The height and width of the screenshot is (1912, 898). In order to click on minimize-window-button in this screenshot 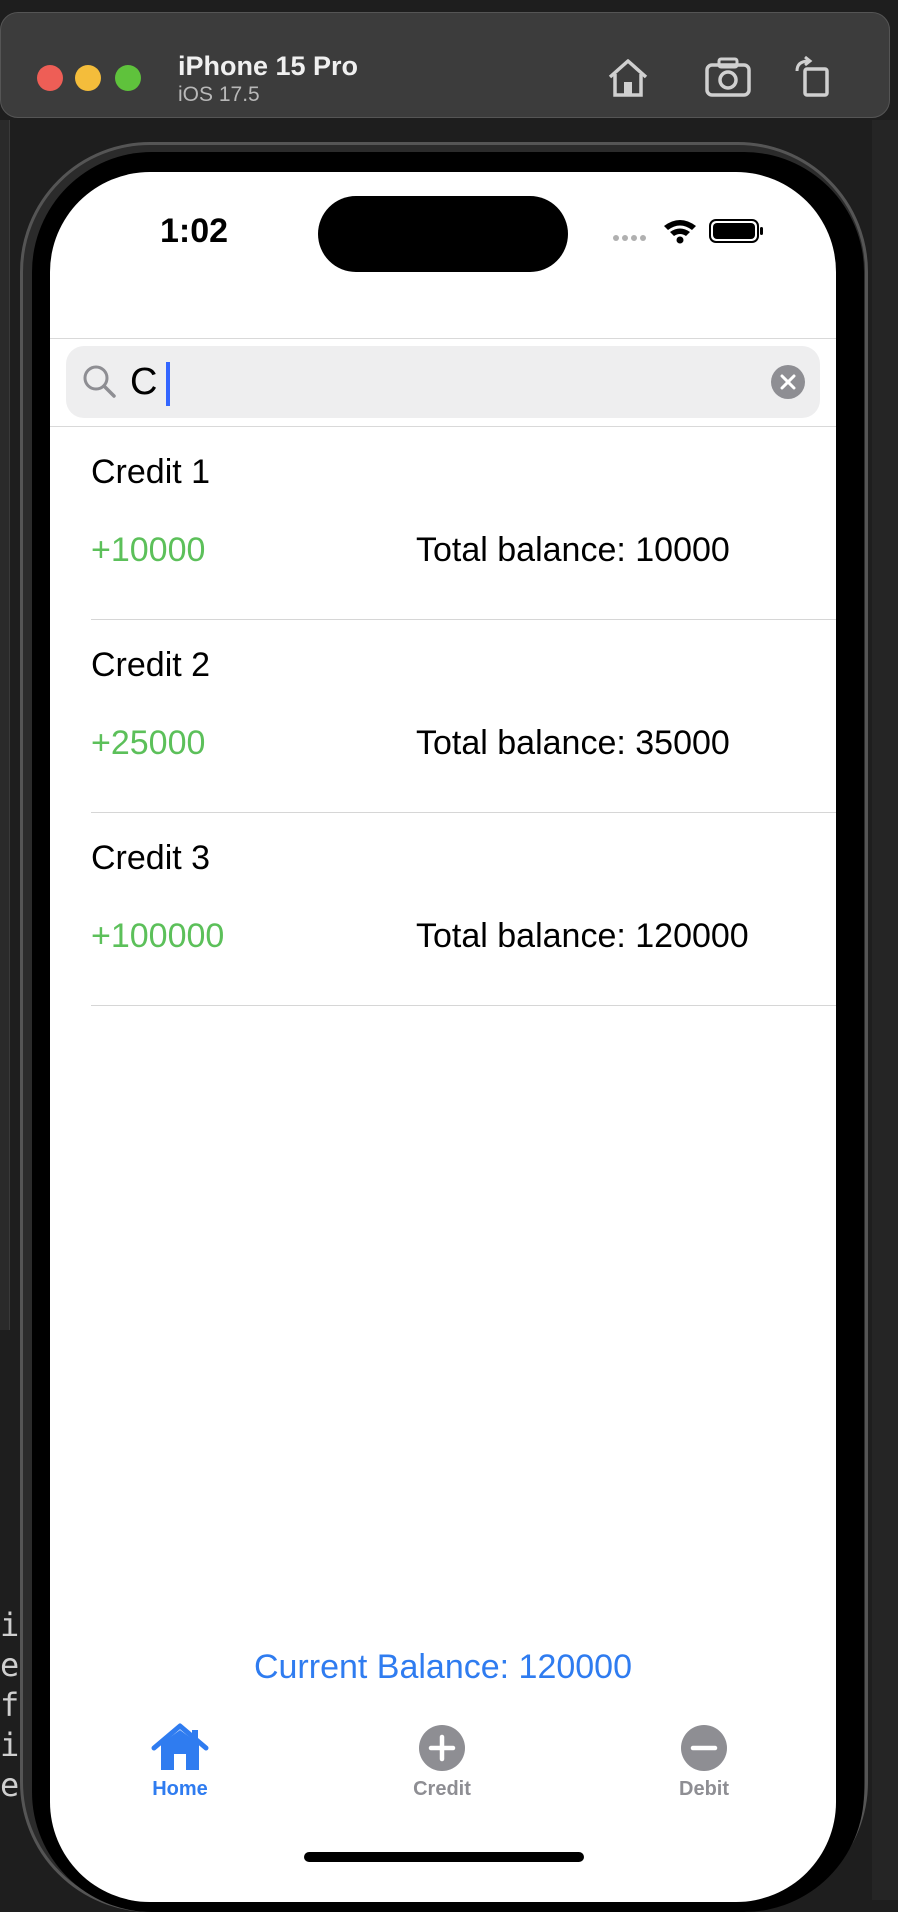, I will do `click(88, 78)`.